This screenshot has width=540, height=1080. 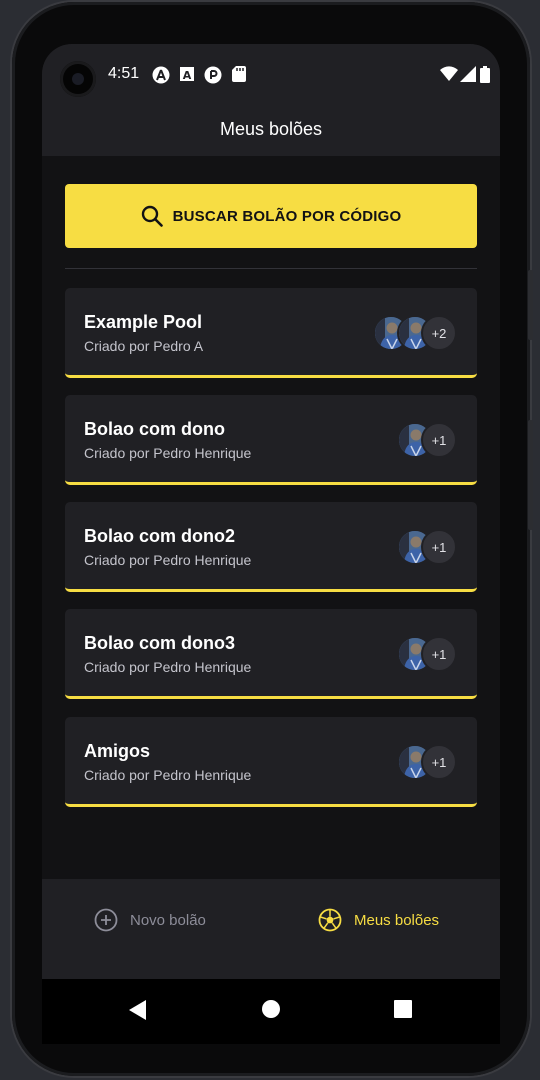 I want to click on pool-title: Bolao com dono3, so click(x=160, y=643).